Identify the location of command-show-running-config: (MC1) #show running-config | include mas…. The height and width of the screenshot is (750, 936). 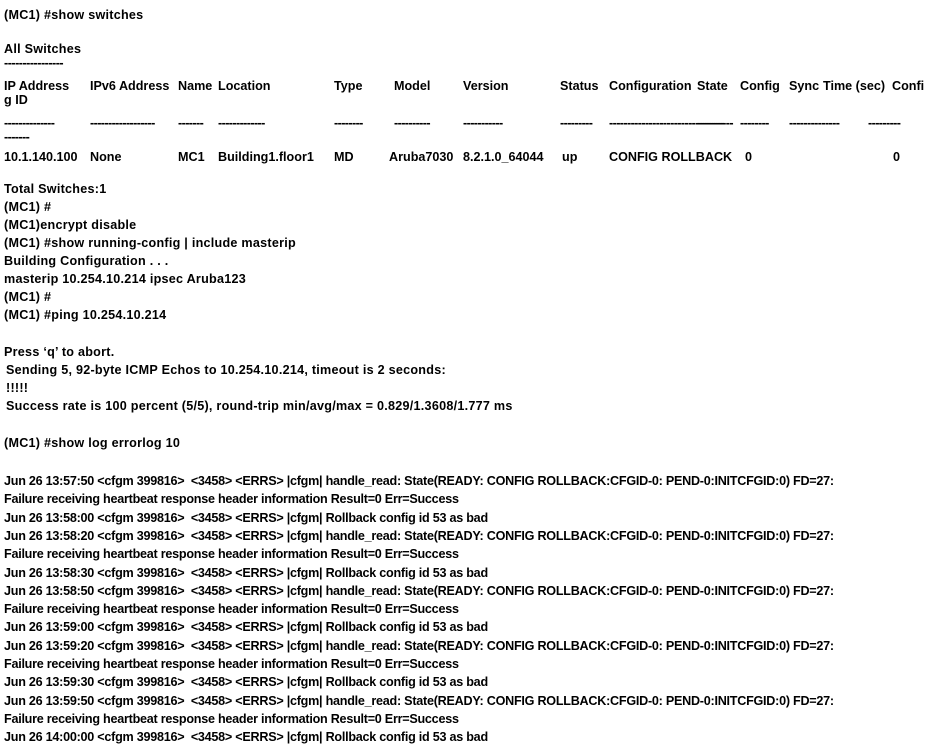
(150, 243).